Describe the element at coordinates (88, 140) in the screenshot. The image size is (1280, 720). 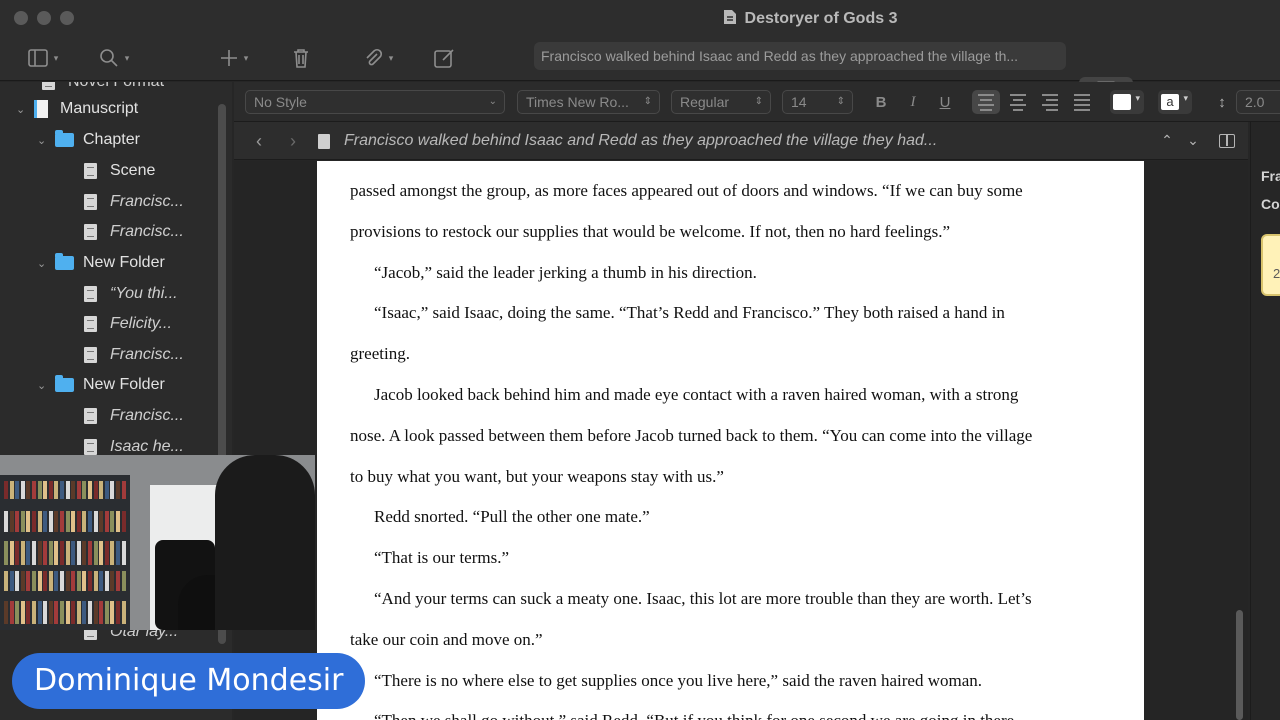
I see `binder-item-chapter: ⌄ Chapter` at that location.